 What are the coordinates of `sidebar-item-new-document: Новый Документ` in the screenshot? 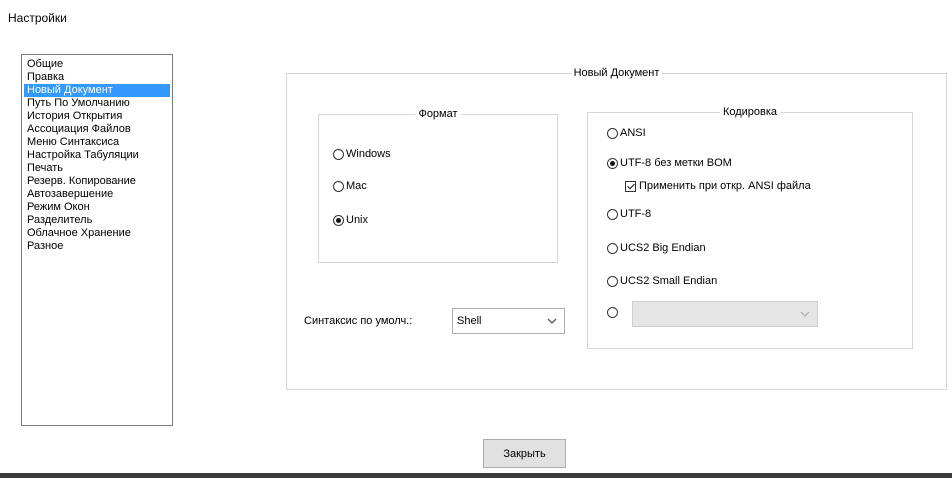 It's located at (97, 90).